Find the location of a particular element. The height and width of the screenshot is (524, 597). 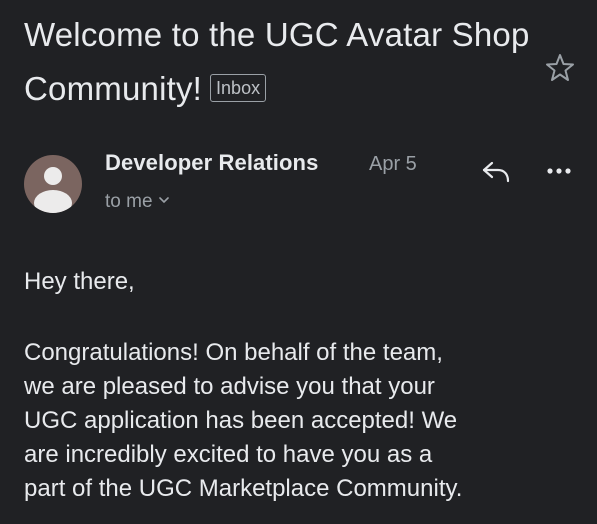

more-icon is located at coordinates (559, 170).